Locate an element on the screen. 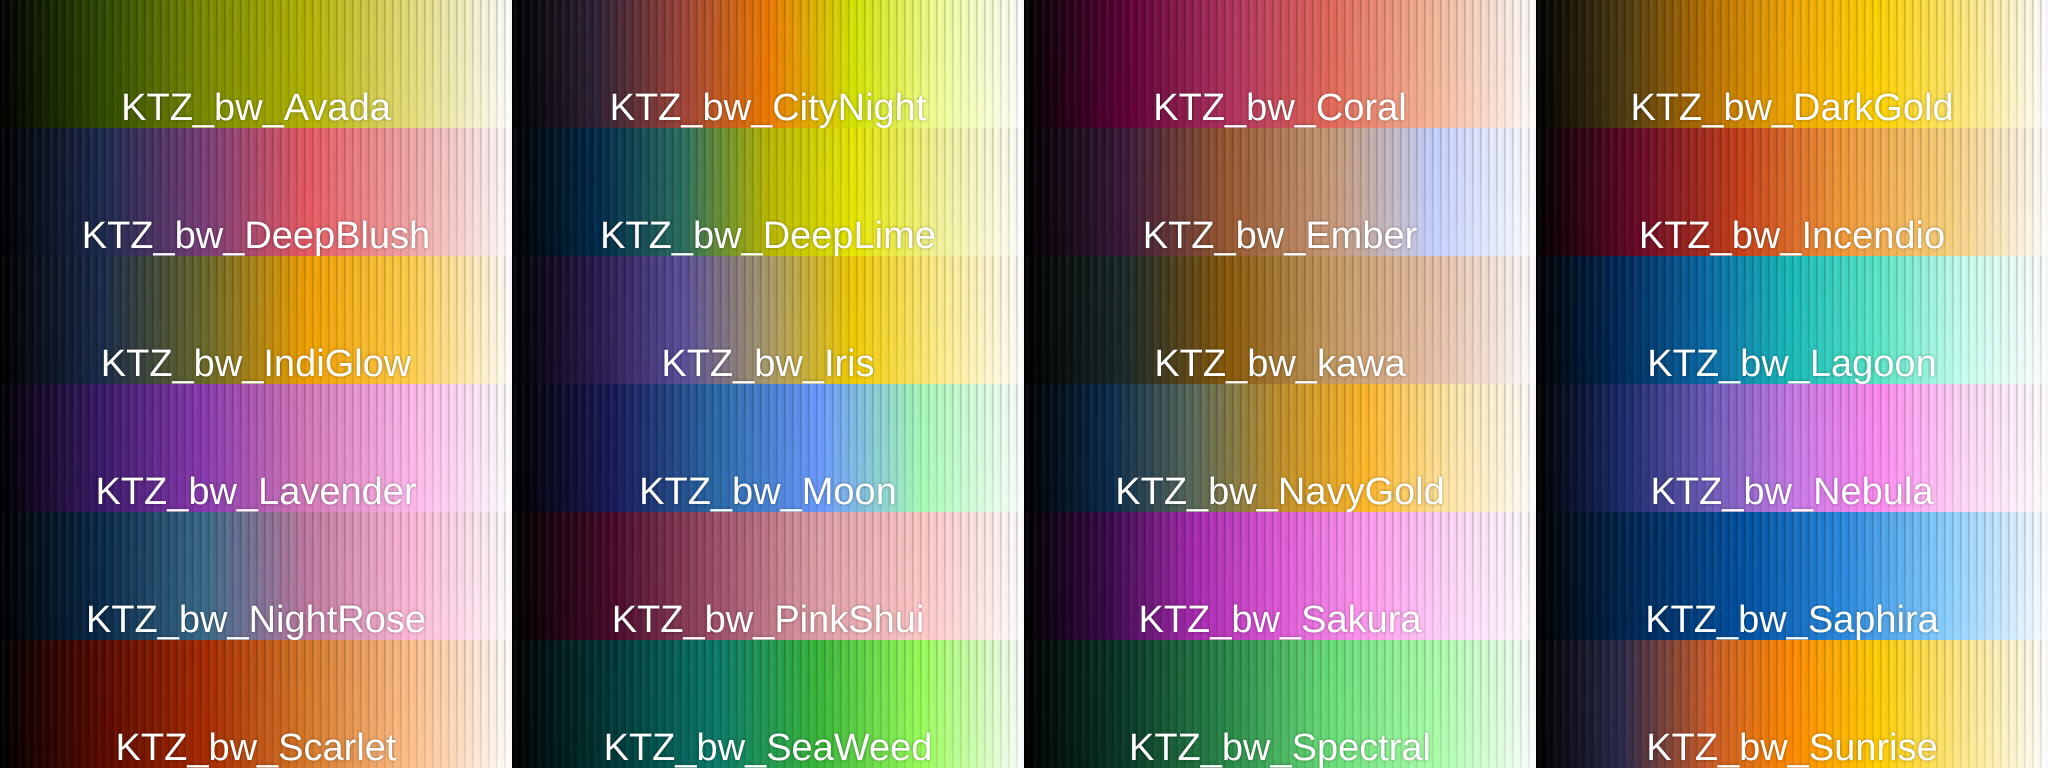  colormap-name-label: KTZ_bw_Sakura is located at coordinates (1280, 619).